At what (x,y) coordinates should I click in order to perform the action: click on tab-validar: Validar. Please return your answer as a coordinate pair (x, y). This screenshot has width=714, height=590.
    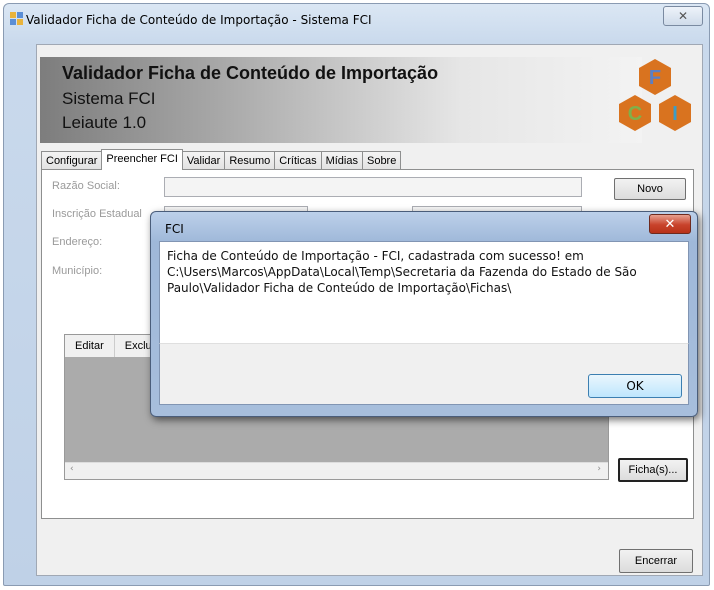
    Looking at the image, I should click on (203, 160).